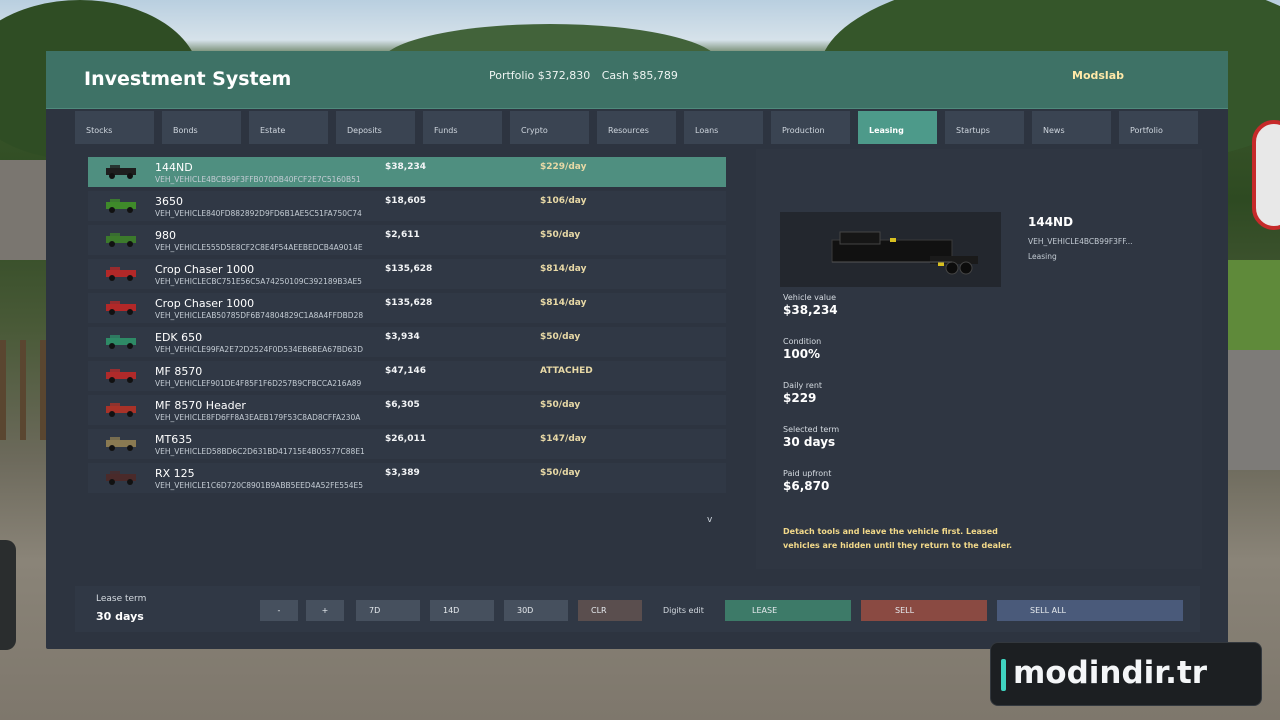 This screenshot has width=1280, height=720. What do you see at coordinates (563, 201) in the screenshot?
I see `vehicle-rate: $106/day` at bounding box center [563, 201].